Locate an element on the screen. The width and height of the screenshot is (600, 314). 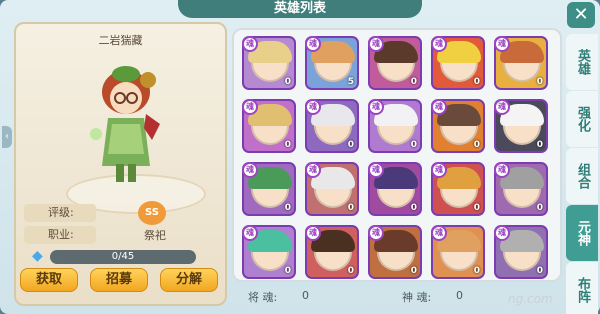
soul-count: 5 is located at coordinates (350, 82).